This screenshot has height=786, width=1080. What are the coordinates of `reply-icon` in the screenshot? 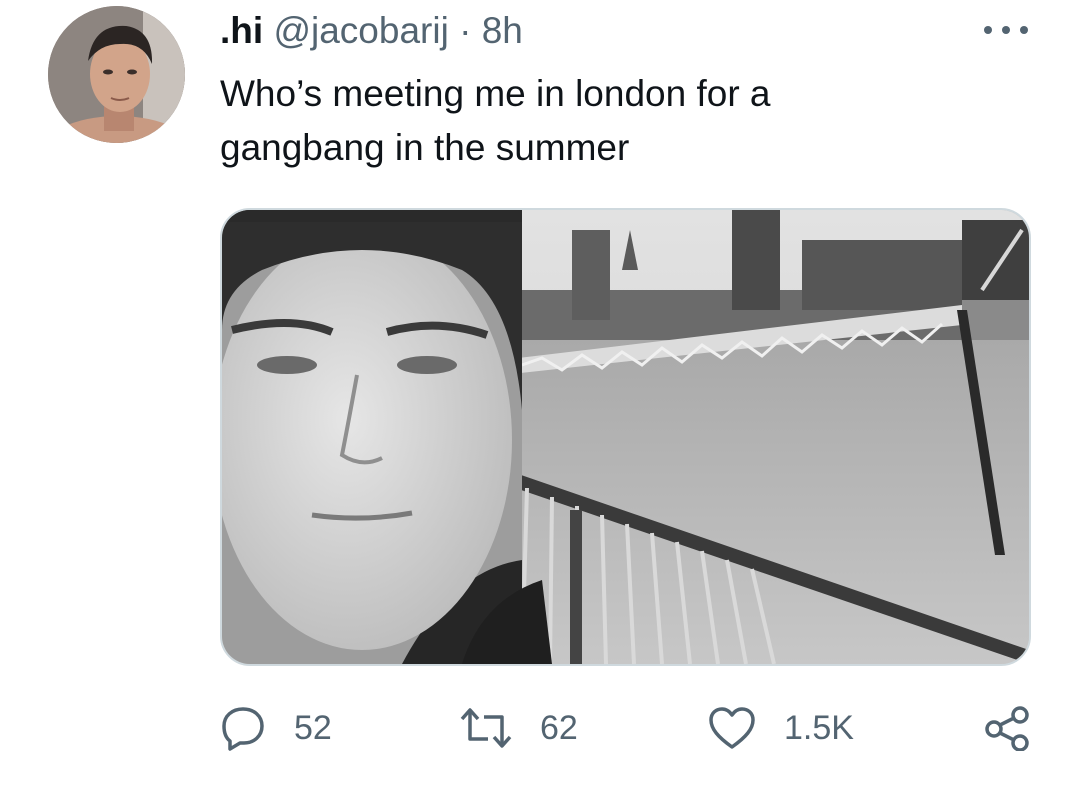 It's located at (243, 728).